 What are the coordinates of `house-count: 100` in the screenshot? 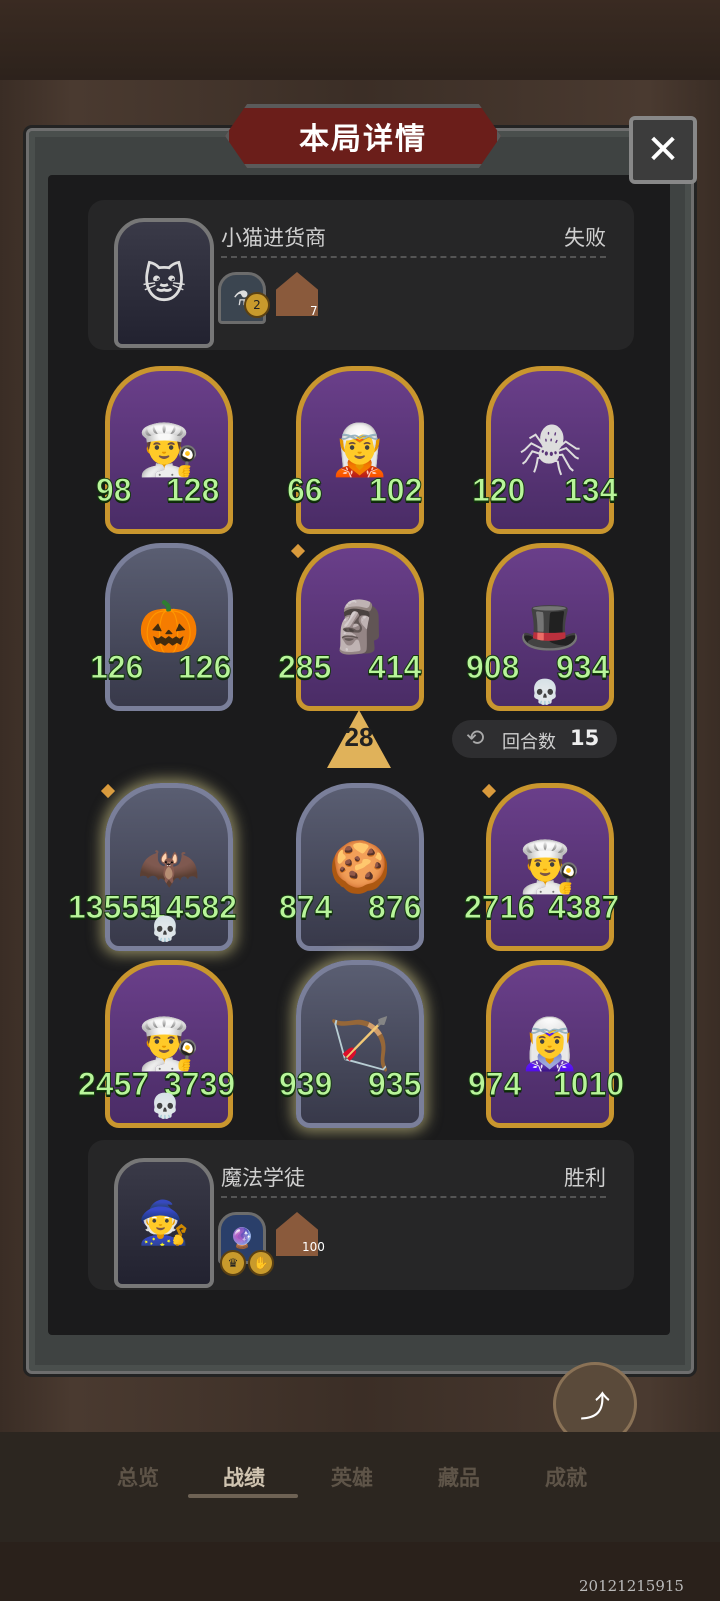 It's located at (313, 1247).